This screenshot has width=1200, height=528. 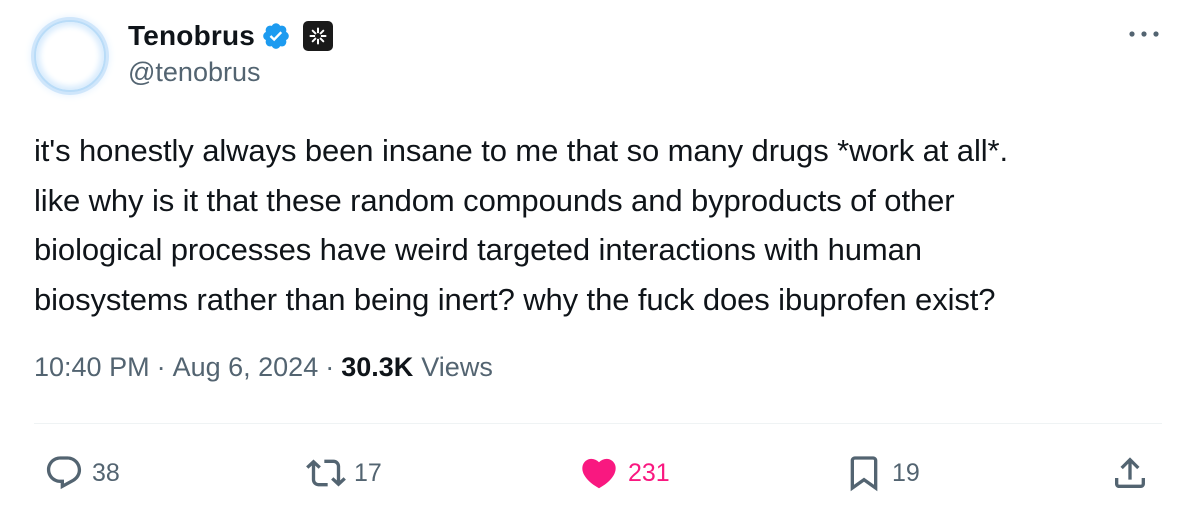 What do you see at coordinates (598, 423) in the screenshot?
I see `divider` at bounding box center [598, 423].